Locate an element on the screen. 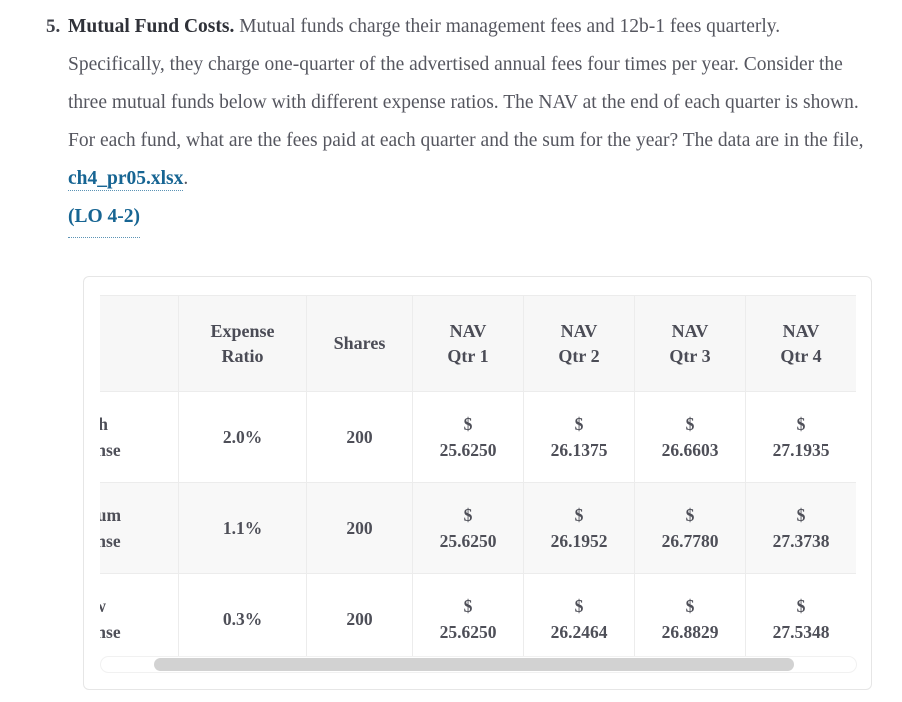  column-header-nav-qtr-3-line1: NAV is located at coordinates (690, 330).